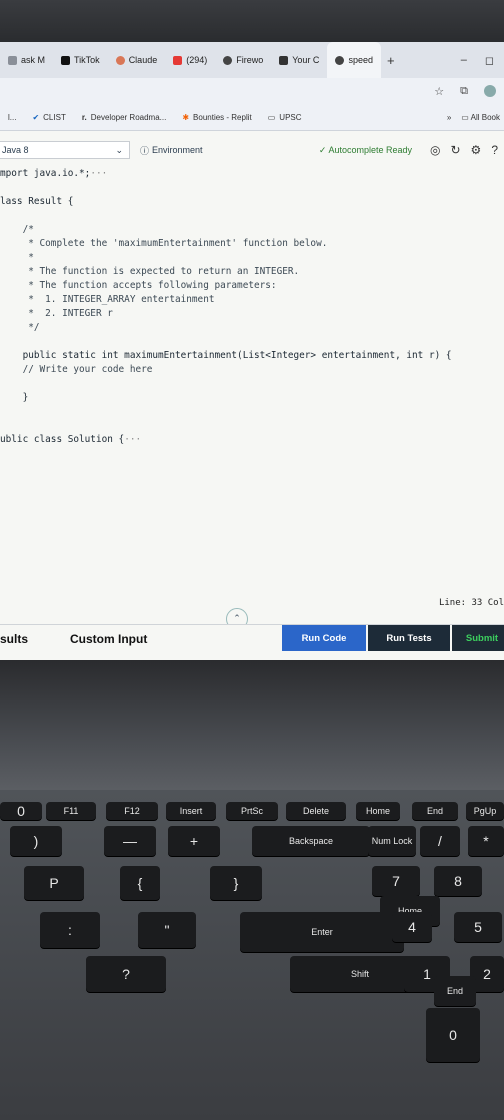 The width and height of the screenshot is (504, 1120). Describe the element at coordinates (17, 229) in the screenshot. I see `code-text: /*` at that location.